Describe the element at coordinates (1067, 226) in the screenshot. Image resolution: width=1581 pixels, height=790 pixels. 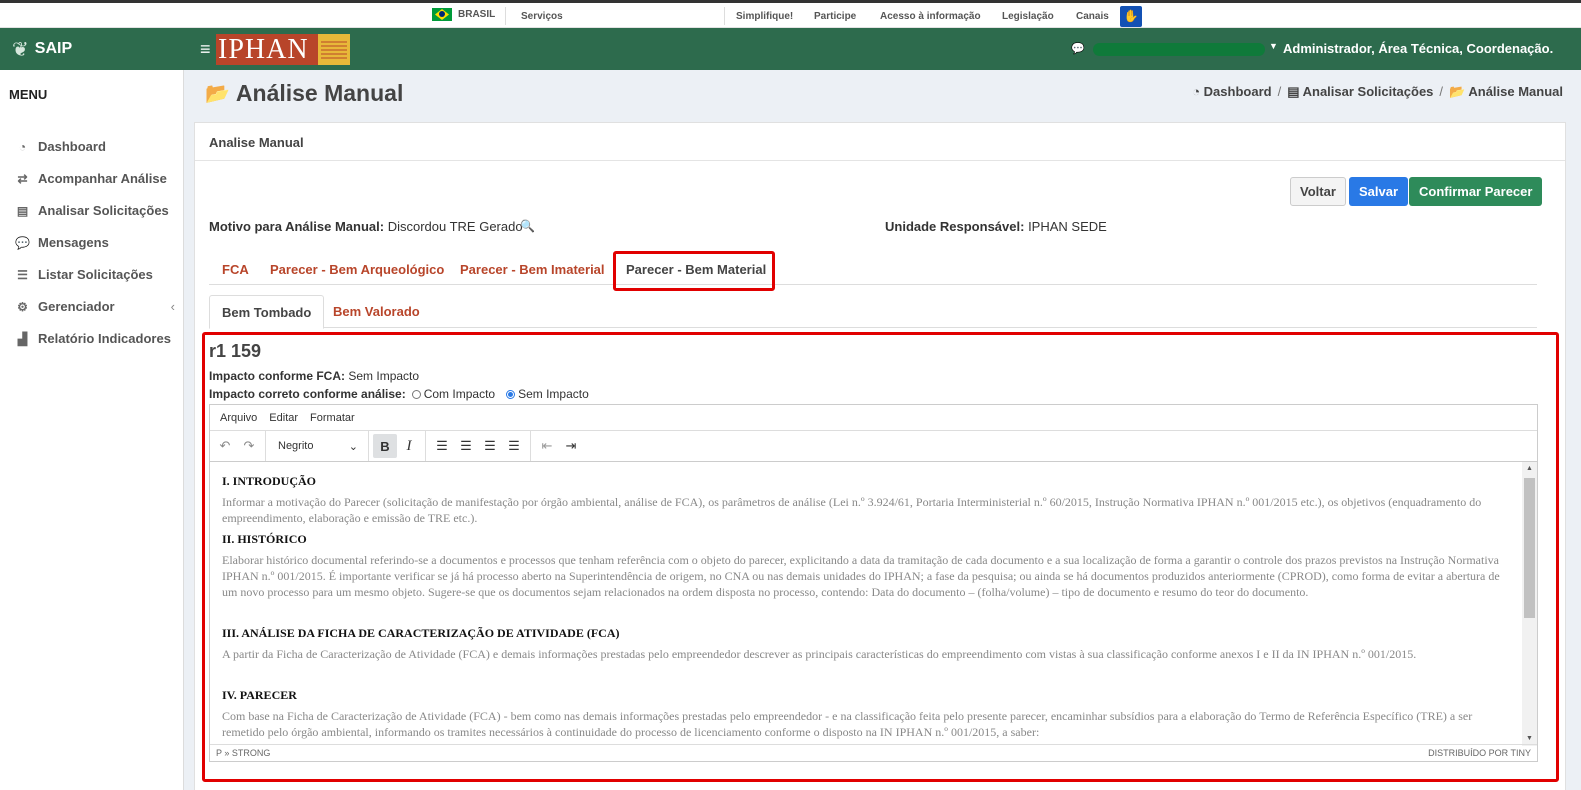
I see `unidade-value: IPHAN SEDE` at that location.